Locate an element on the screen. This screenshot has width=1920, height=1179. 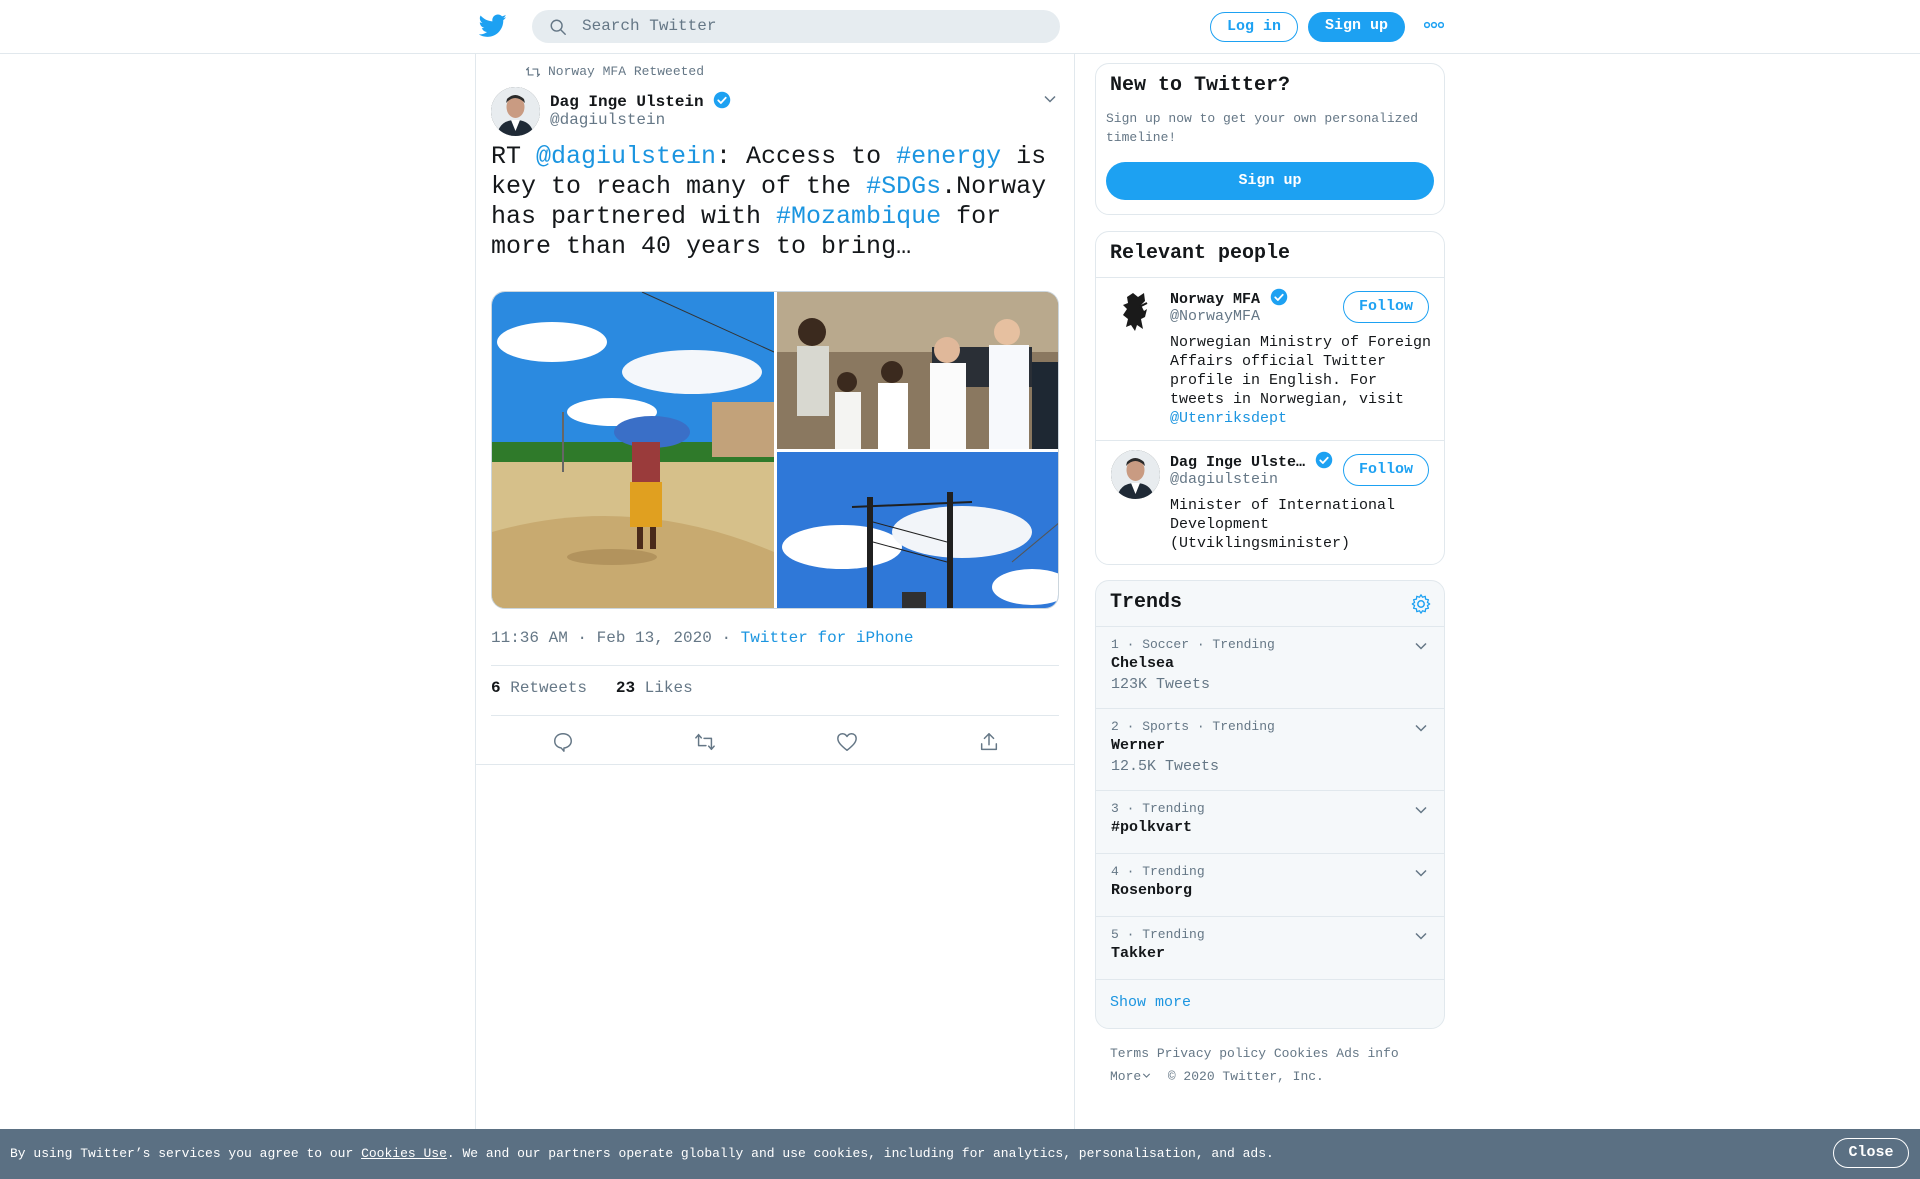
retweet-icon is located at coordinates (533, 71).